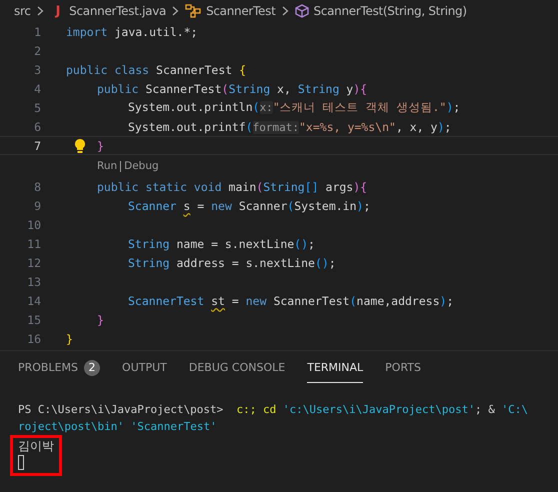 This screenshot has height=492, width=558. What do you see at coordinates (335, 368) in the screenshot?
I see `panel-tab: TERMINAL` at bounding box center [335, 368].